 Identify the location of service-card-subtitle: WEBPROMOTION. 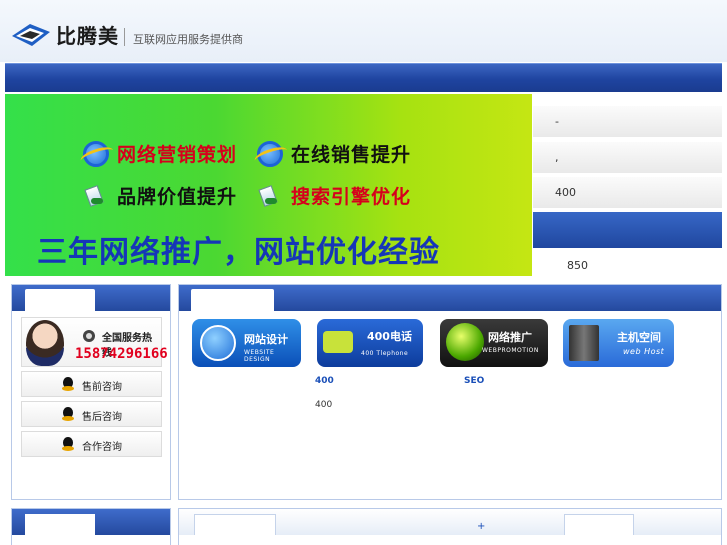
(510, 350).